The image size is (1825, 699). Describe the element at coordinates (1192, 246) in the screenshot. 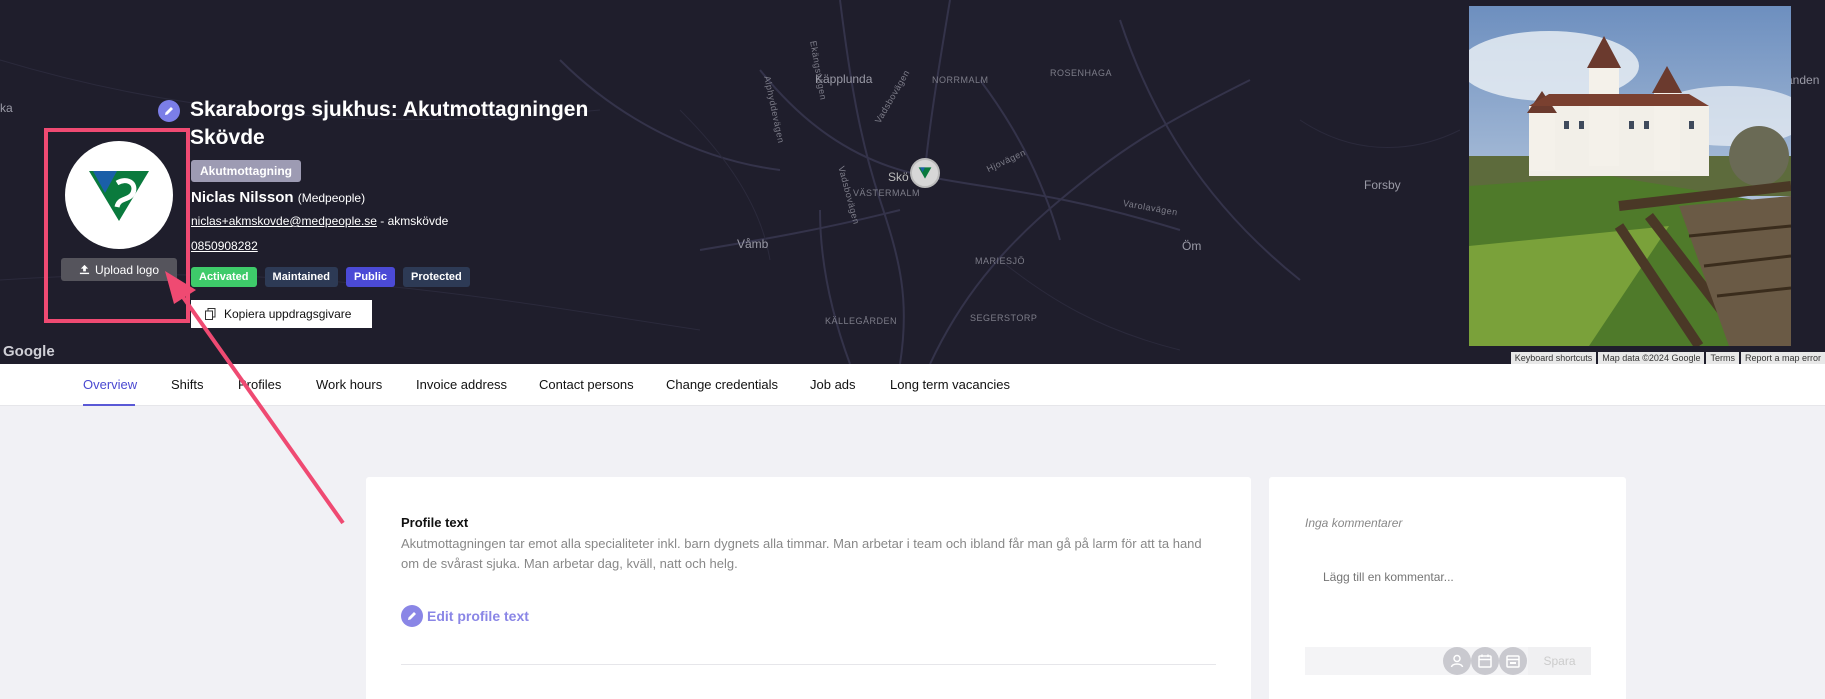

I see `map-label: Öm` at that location.